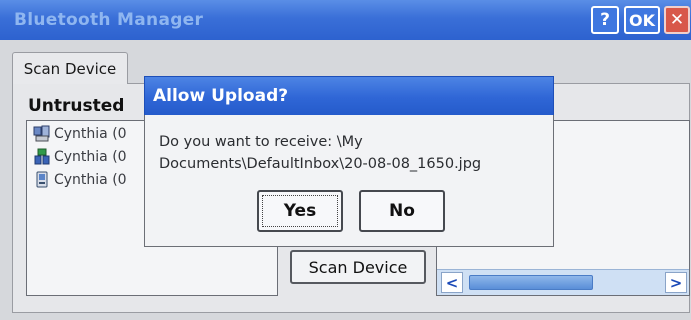 The height and width of the screenshot is (320, 691). What do you see at coordinates (452, 282) in the screenshot?
I see `scroll-left-arrow-icon: <` at bounding box center [452, 282].